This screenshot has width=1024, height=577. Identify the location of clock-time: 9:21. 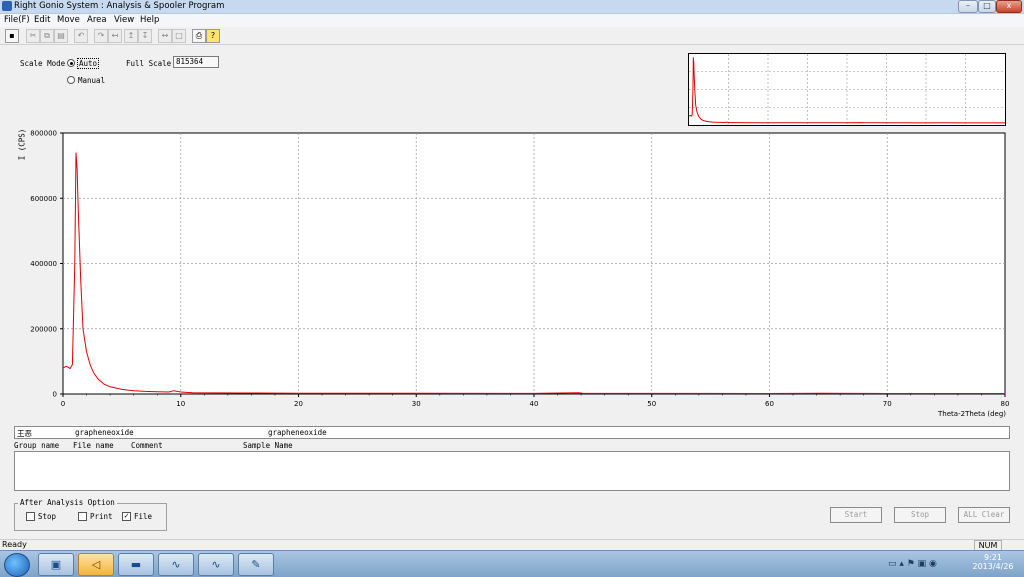
(993, 557).